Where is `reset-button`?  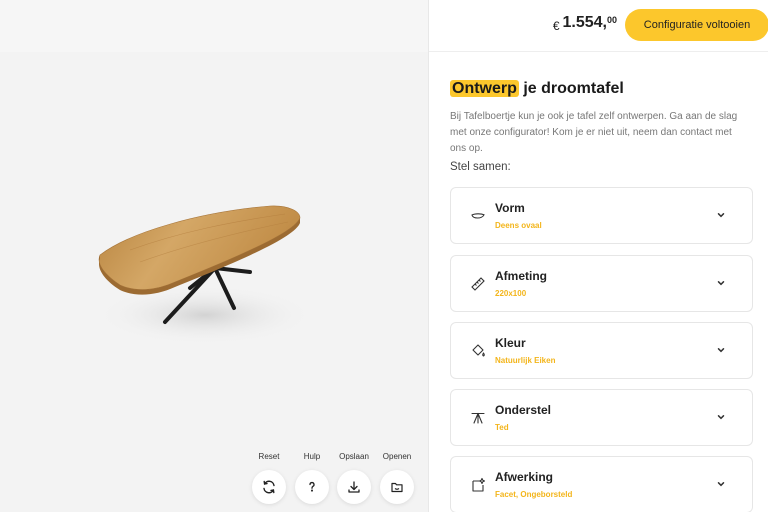 reset-button is located at coordinates (269, 487).